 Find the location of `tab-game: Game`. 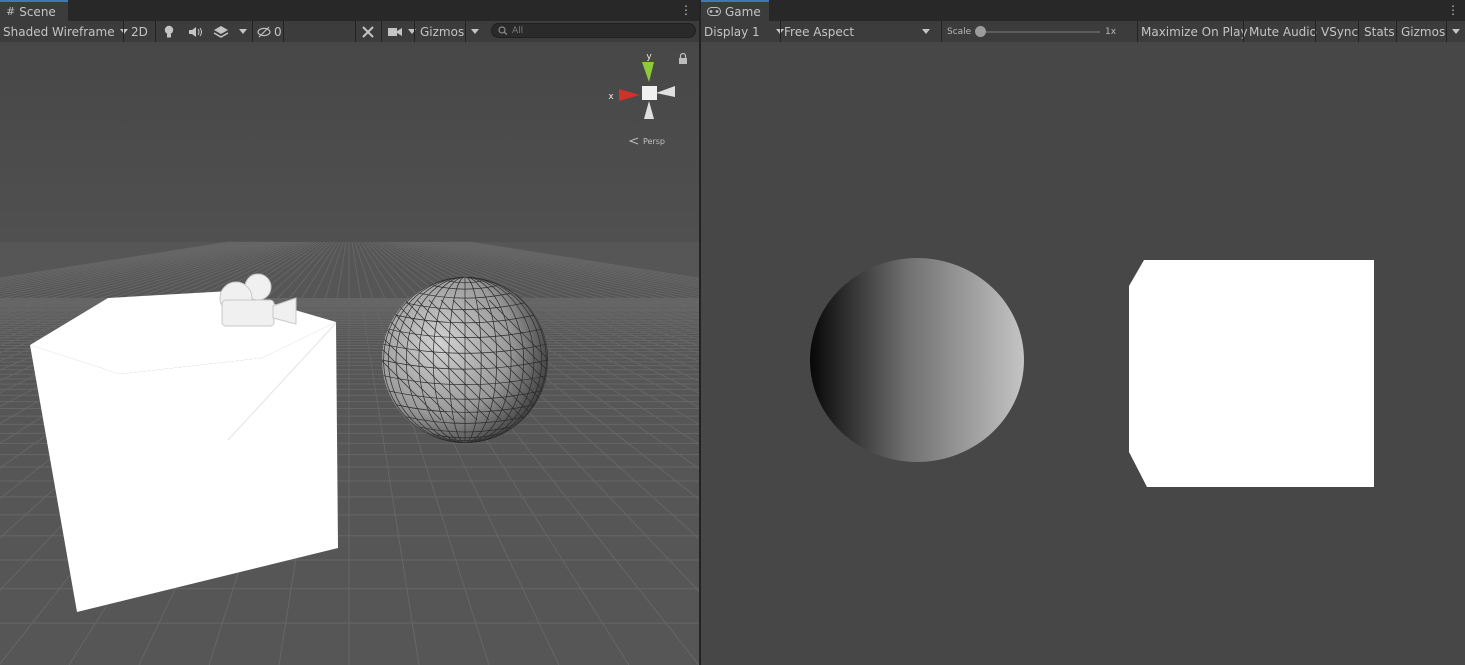

tab-game: Game is located at coordinates (735, 10).